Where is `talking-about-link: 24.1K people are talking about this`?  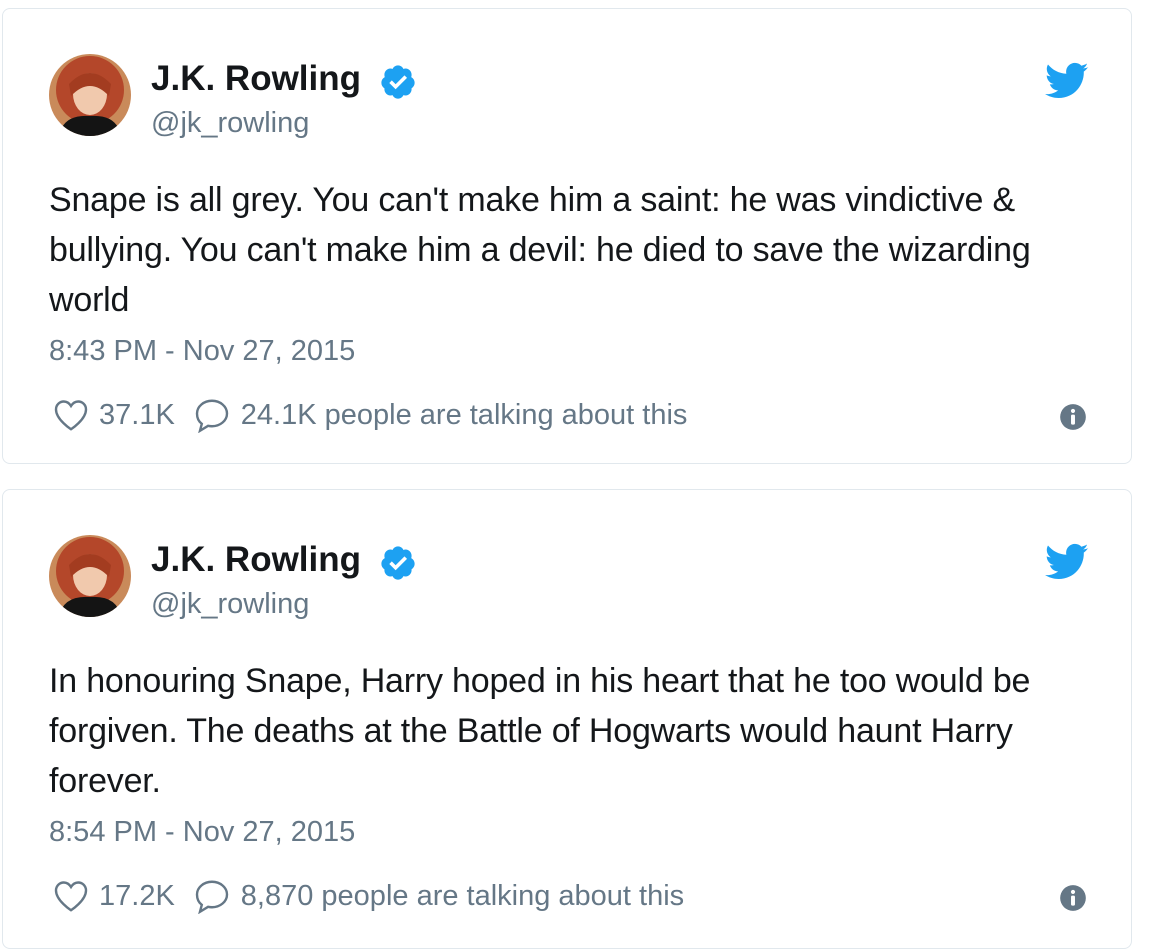 talking-about-link: 24.1K people are talking about this is located at coordinates (464, 415).